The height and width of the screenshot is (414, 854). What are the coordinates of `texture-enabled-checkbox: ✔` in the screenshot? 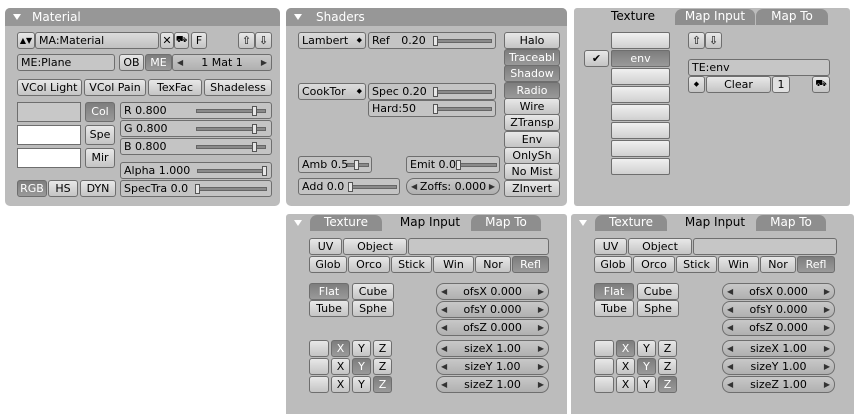 It's located at (596, 58).